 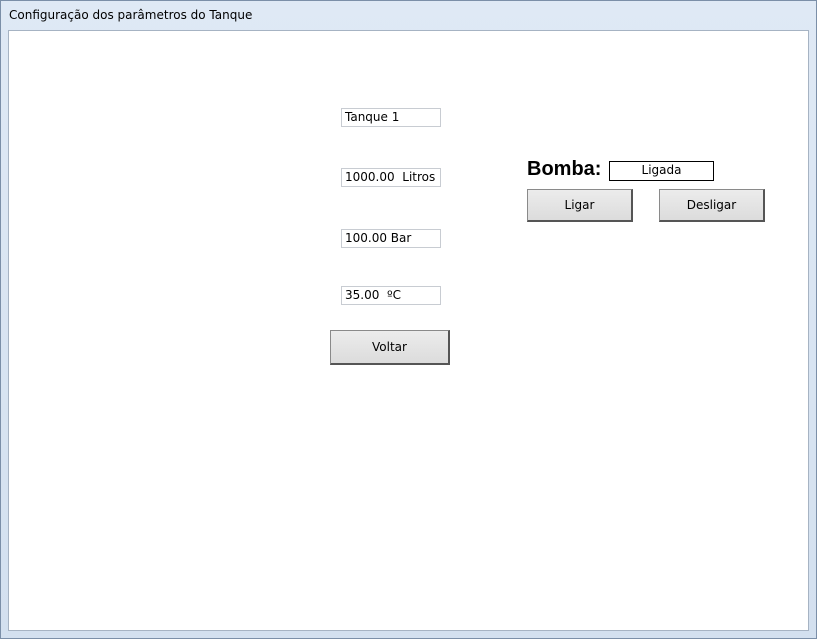 What do you see at coordinates (580, 205) in the screenshot?
I see `pump-on-button: Ligar` at bounding box center [580, 205].